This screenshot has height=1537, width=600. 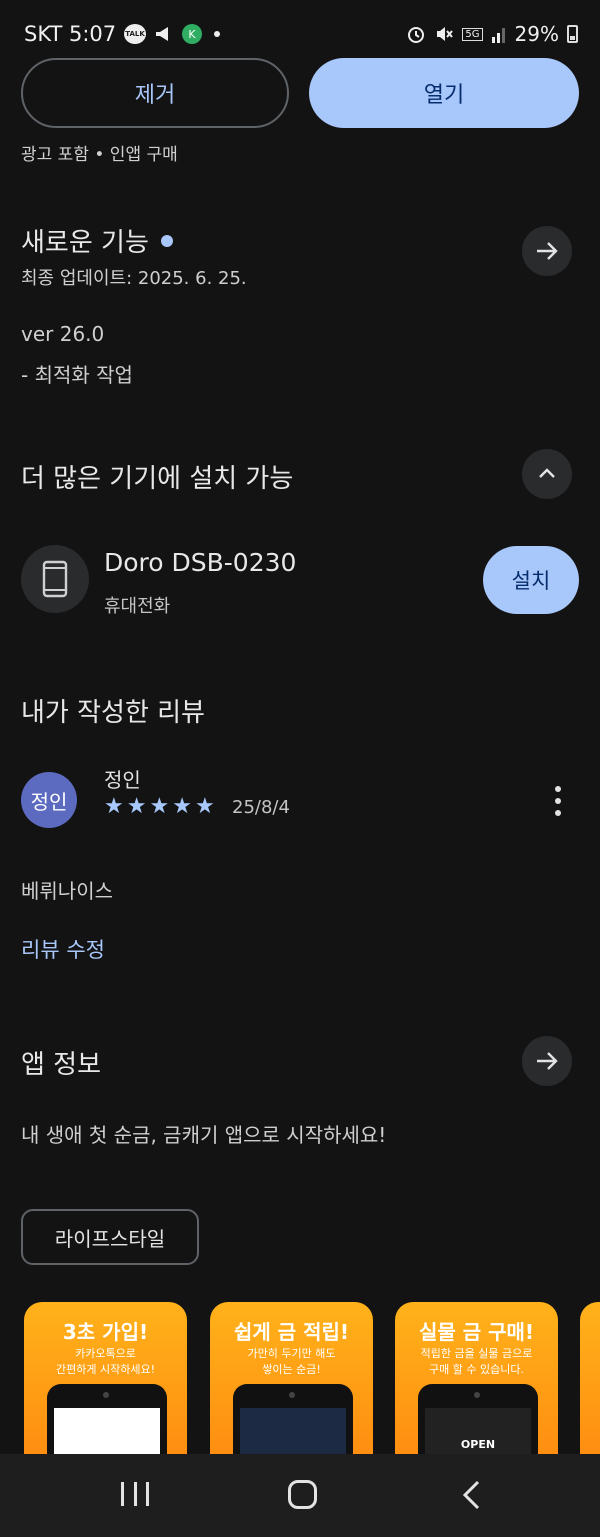 What do you see at coordinates (536, 34) in the screenshot?
I see `battery-percent: 29%` at bounding box center [536, 34].